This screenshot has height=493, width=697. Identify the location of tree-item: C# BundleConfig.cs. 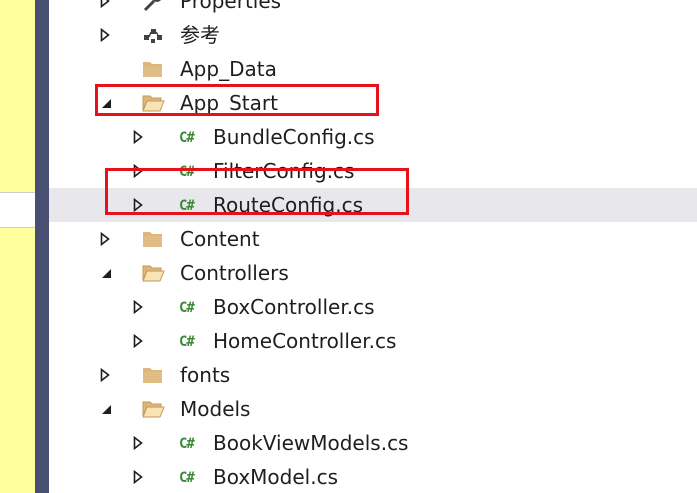
(373, 137).